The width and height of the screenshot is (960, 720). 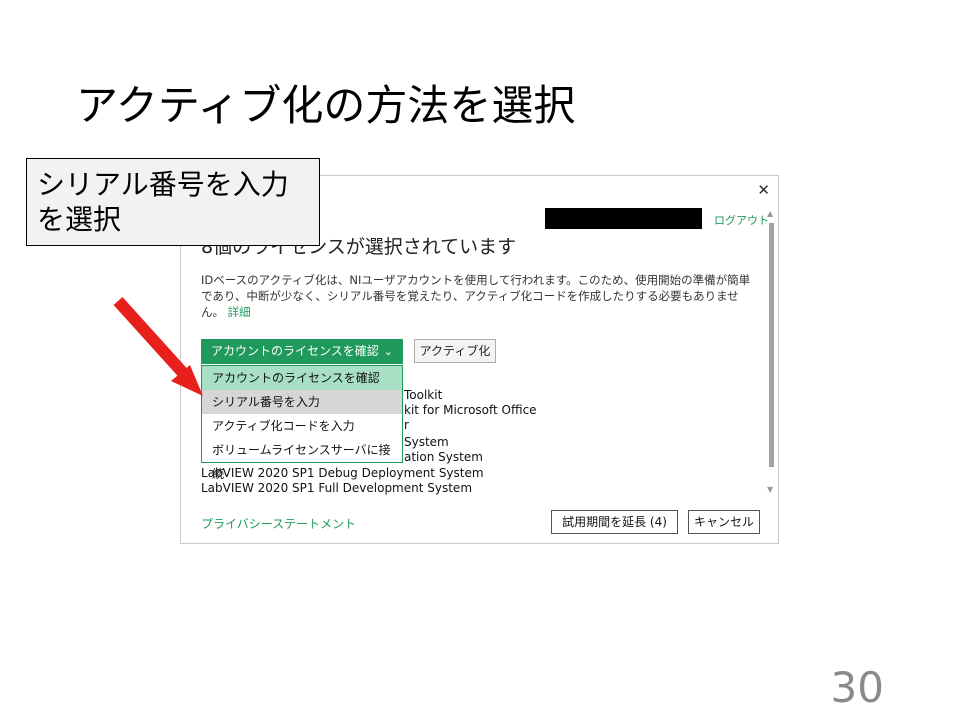 I want to click on select-value: アカウントのライセンスを確認, so click(x=295, y=351).